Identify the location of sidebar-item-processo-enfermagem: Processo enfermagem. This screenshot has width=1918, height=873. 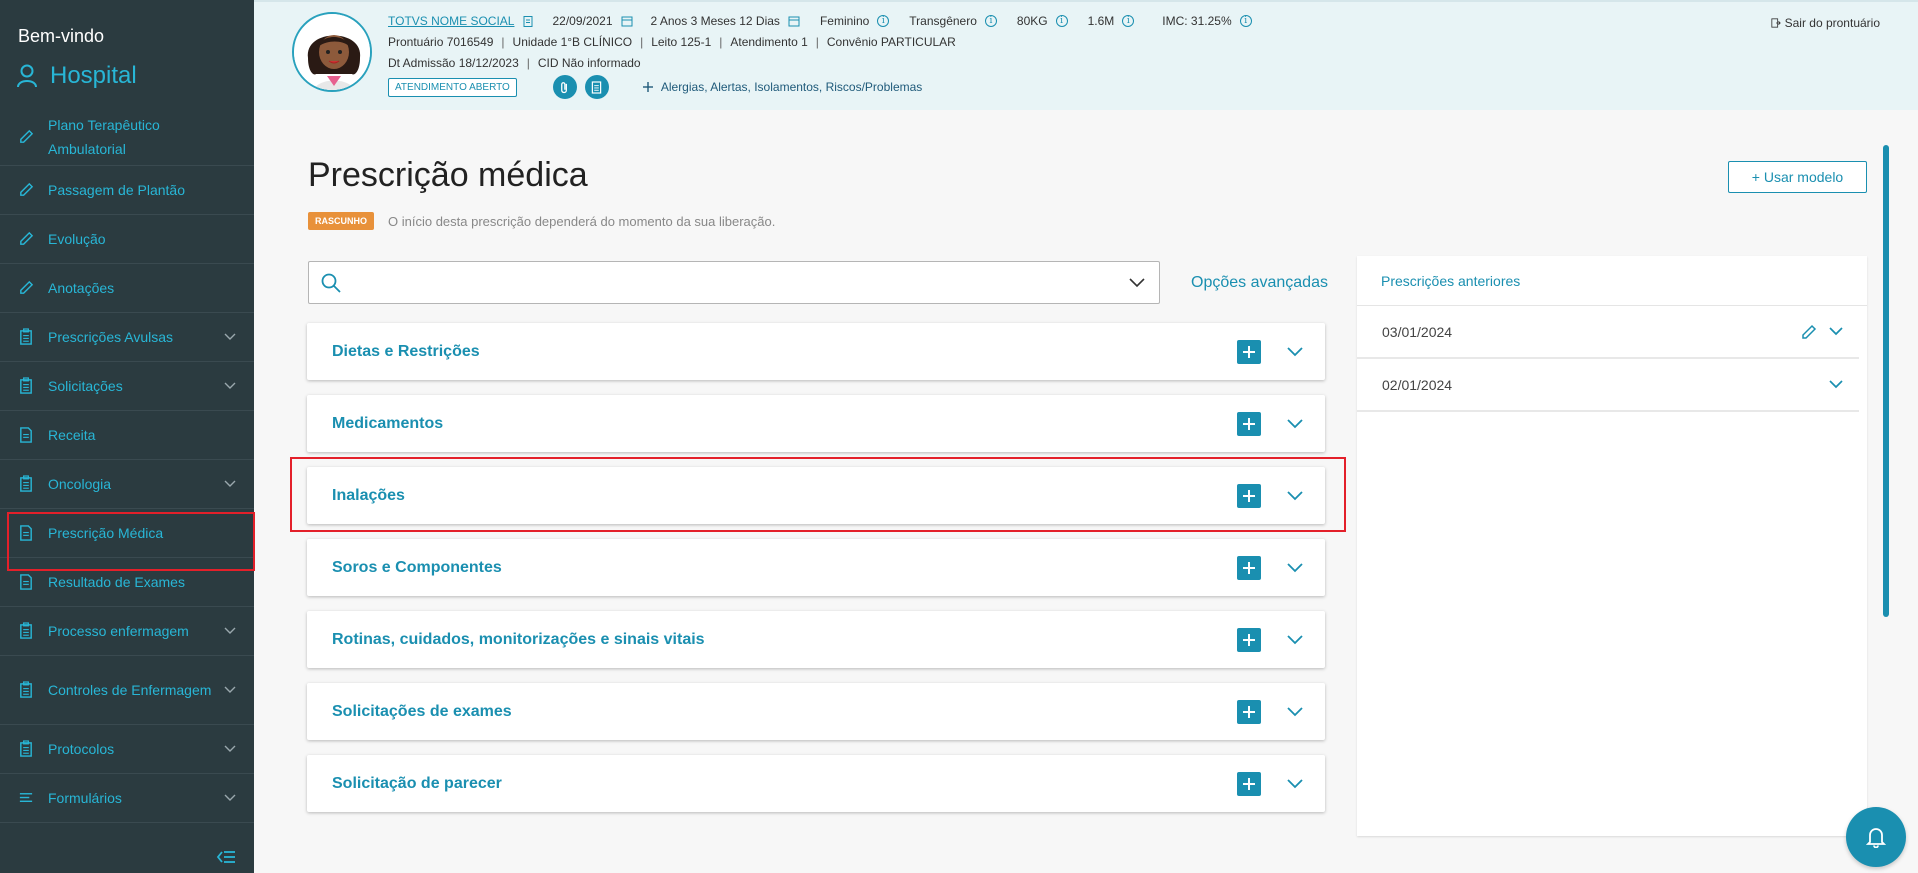
(127, 631).